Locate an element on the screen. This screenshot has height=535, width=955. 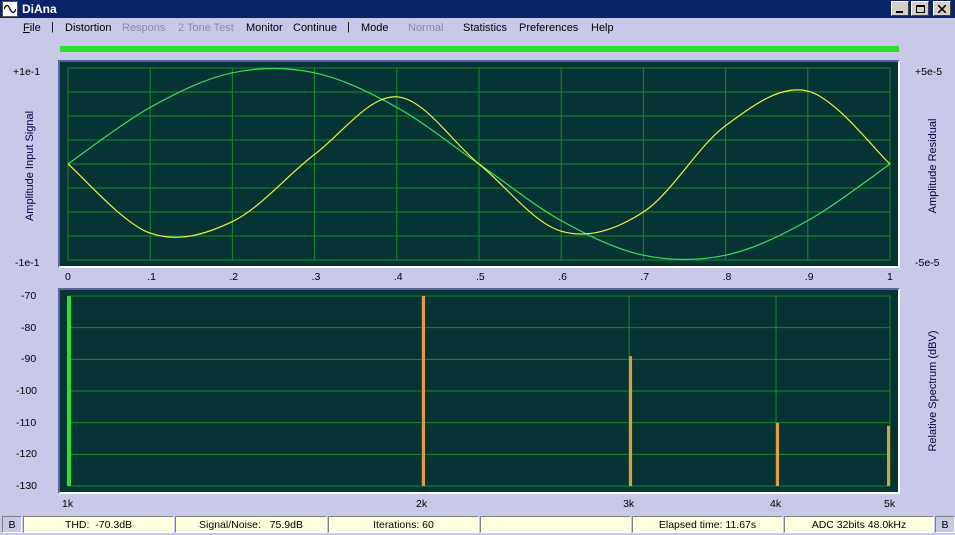
left-y-min: -1e-1 is located at coordinates (27, 263).